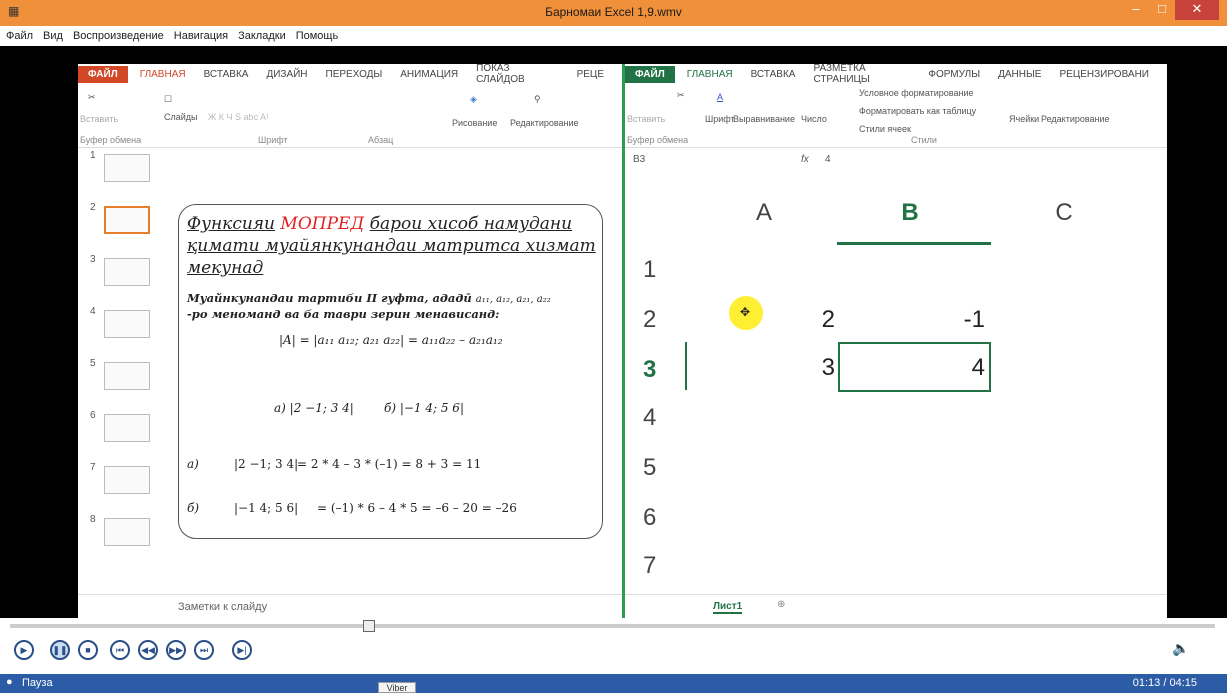 The height and width of the screenshot is (693, 1227). I want to click on pp-tab-insert: ВСТАВКА, so click(226, 74).